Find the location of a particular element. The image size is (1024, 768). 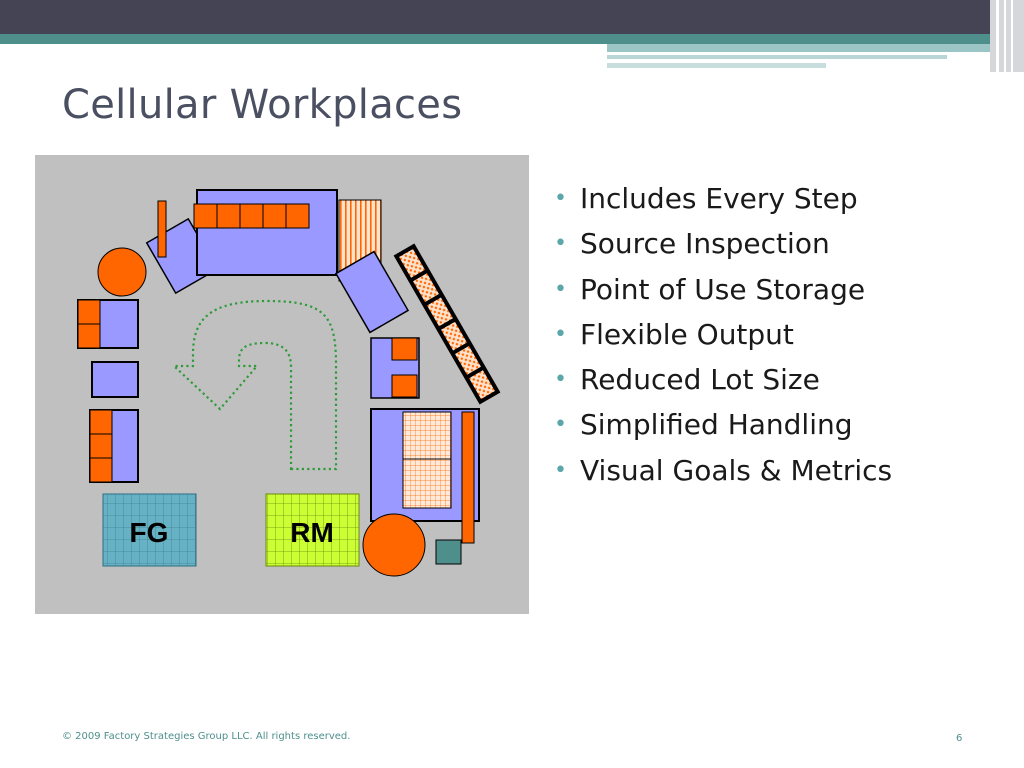

bullet-item: • Includes Every Step is located at coordinates (722, 198).